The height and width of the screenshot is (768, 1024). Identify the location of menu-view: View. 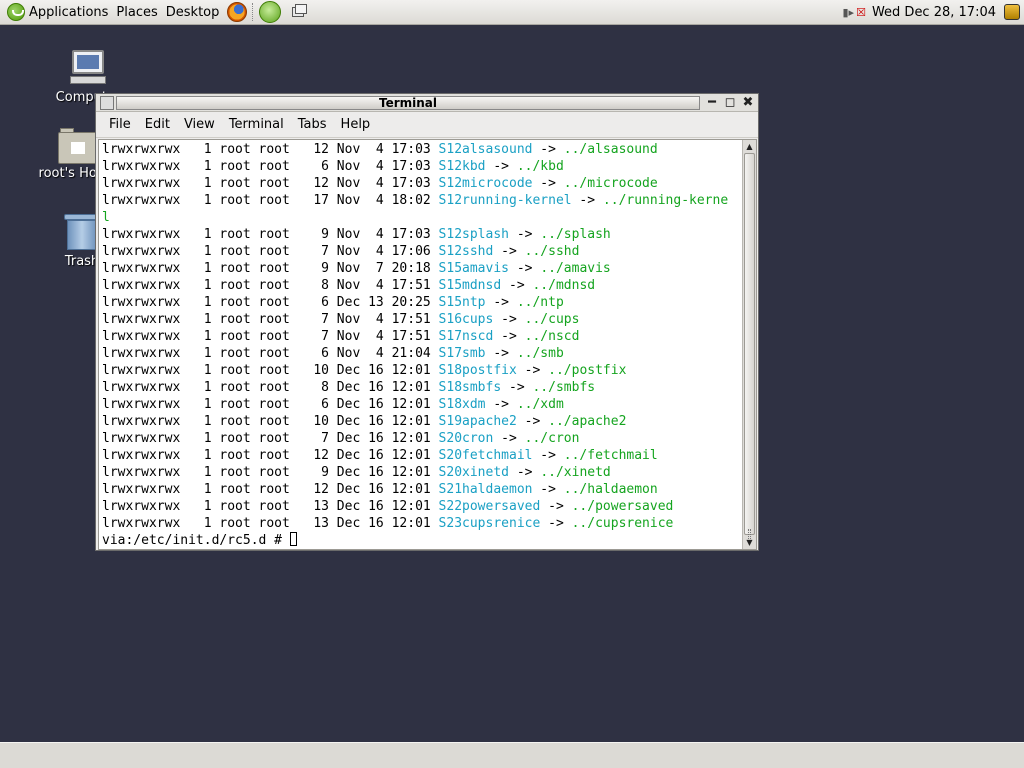
(199, 124).